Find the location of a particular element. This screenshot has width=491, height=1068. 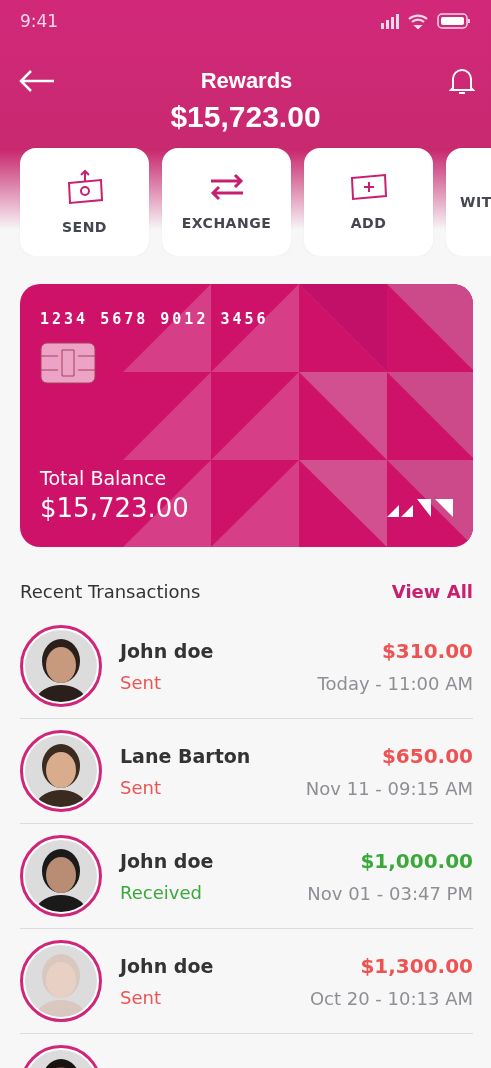

wifi-icon is located at coordinates (418, 21).